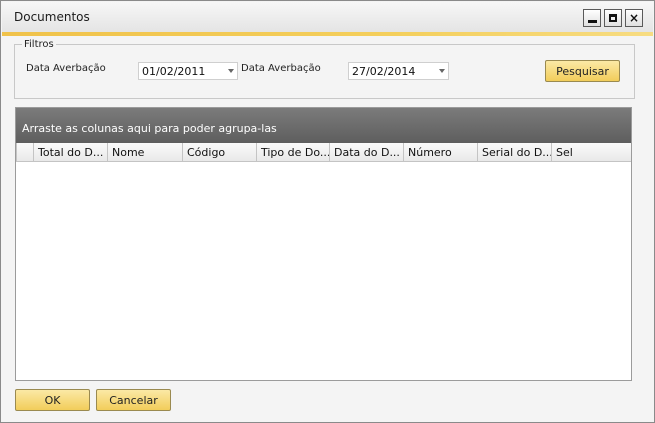  I want to click on filters-legend: Filtros, so click(39, 44).